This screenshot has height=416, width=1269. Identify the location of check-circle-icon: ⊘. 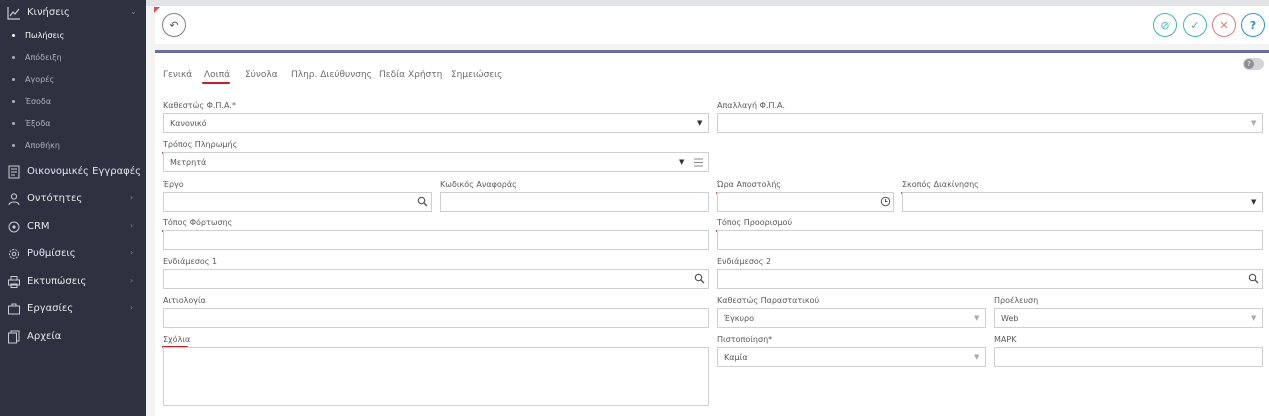
(1165, 25).